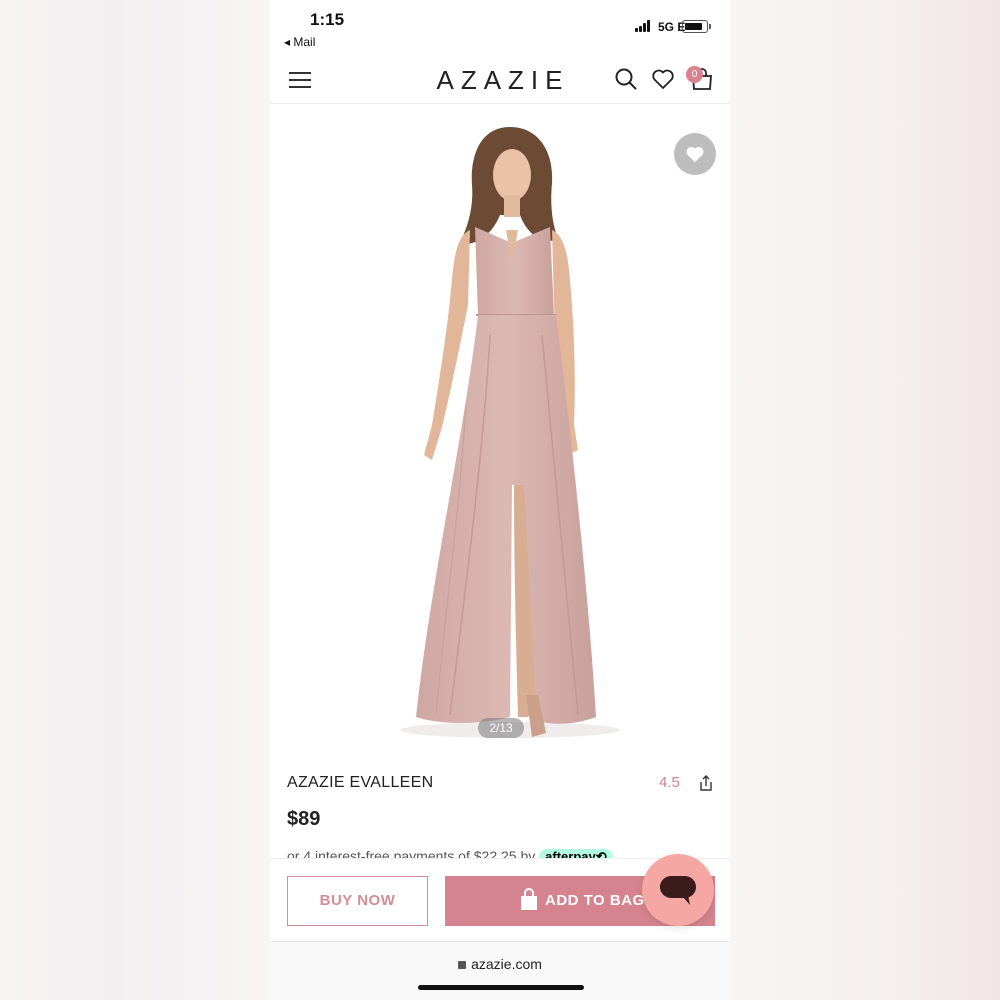  What do you see at coordinates (529, 899) in the screenshot?
I see `bag-icon` at bounding box center [529, 899].